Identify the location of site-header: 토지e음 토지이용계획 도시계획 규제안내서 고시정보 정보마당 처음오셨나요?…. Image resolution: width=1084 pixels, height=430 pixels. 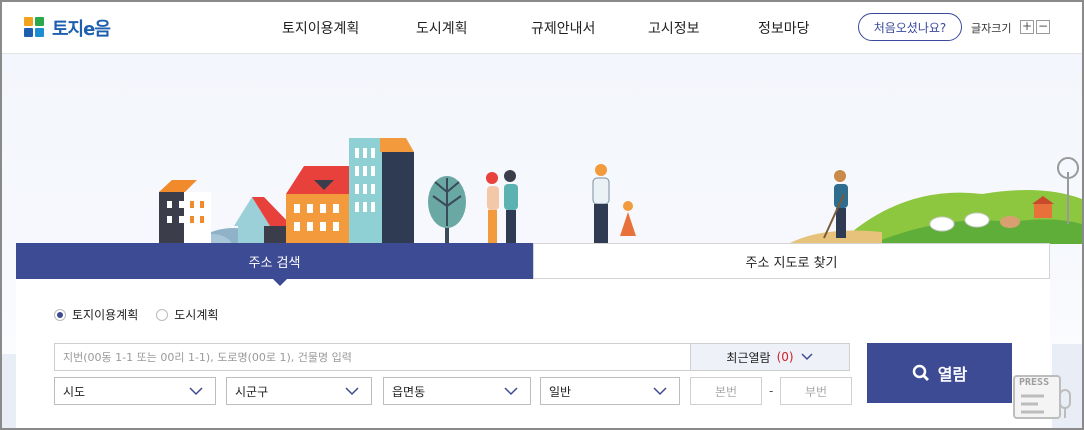
(542, 28).